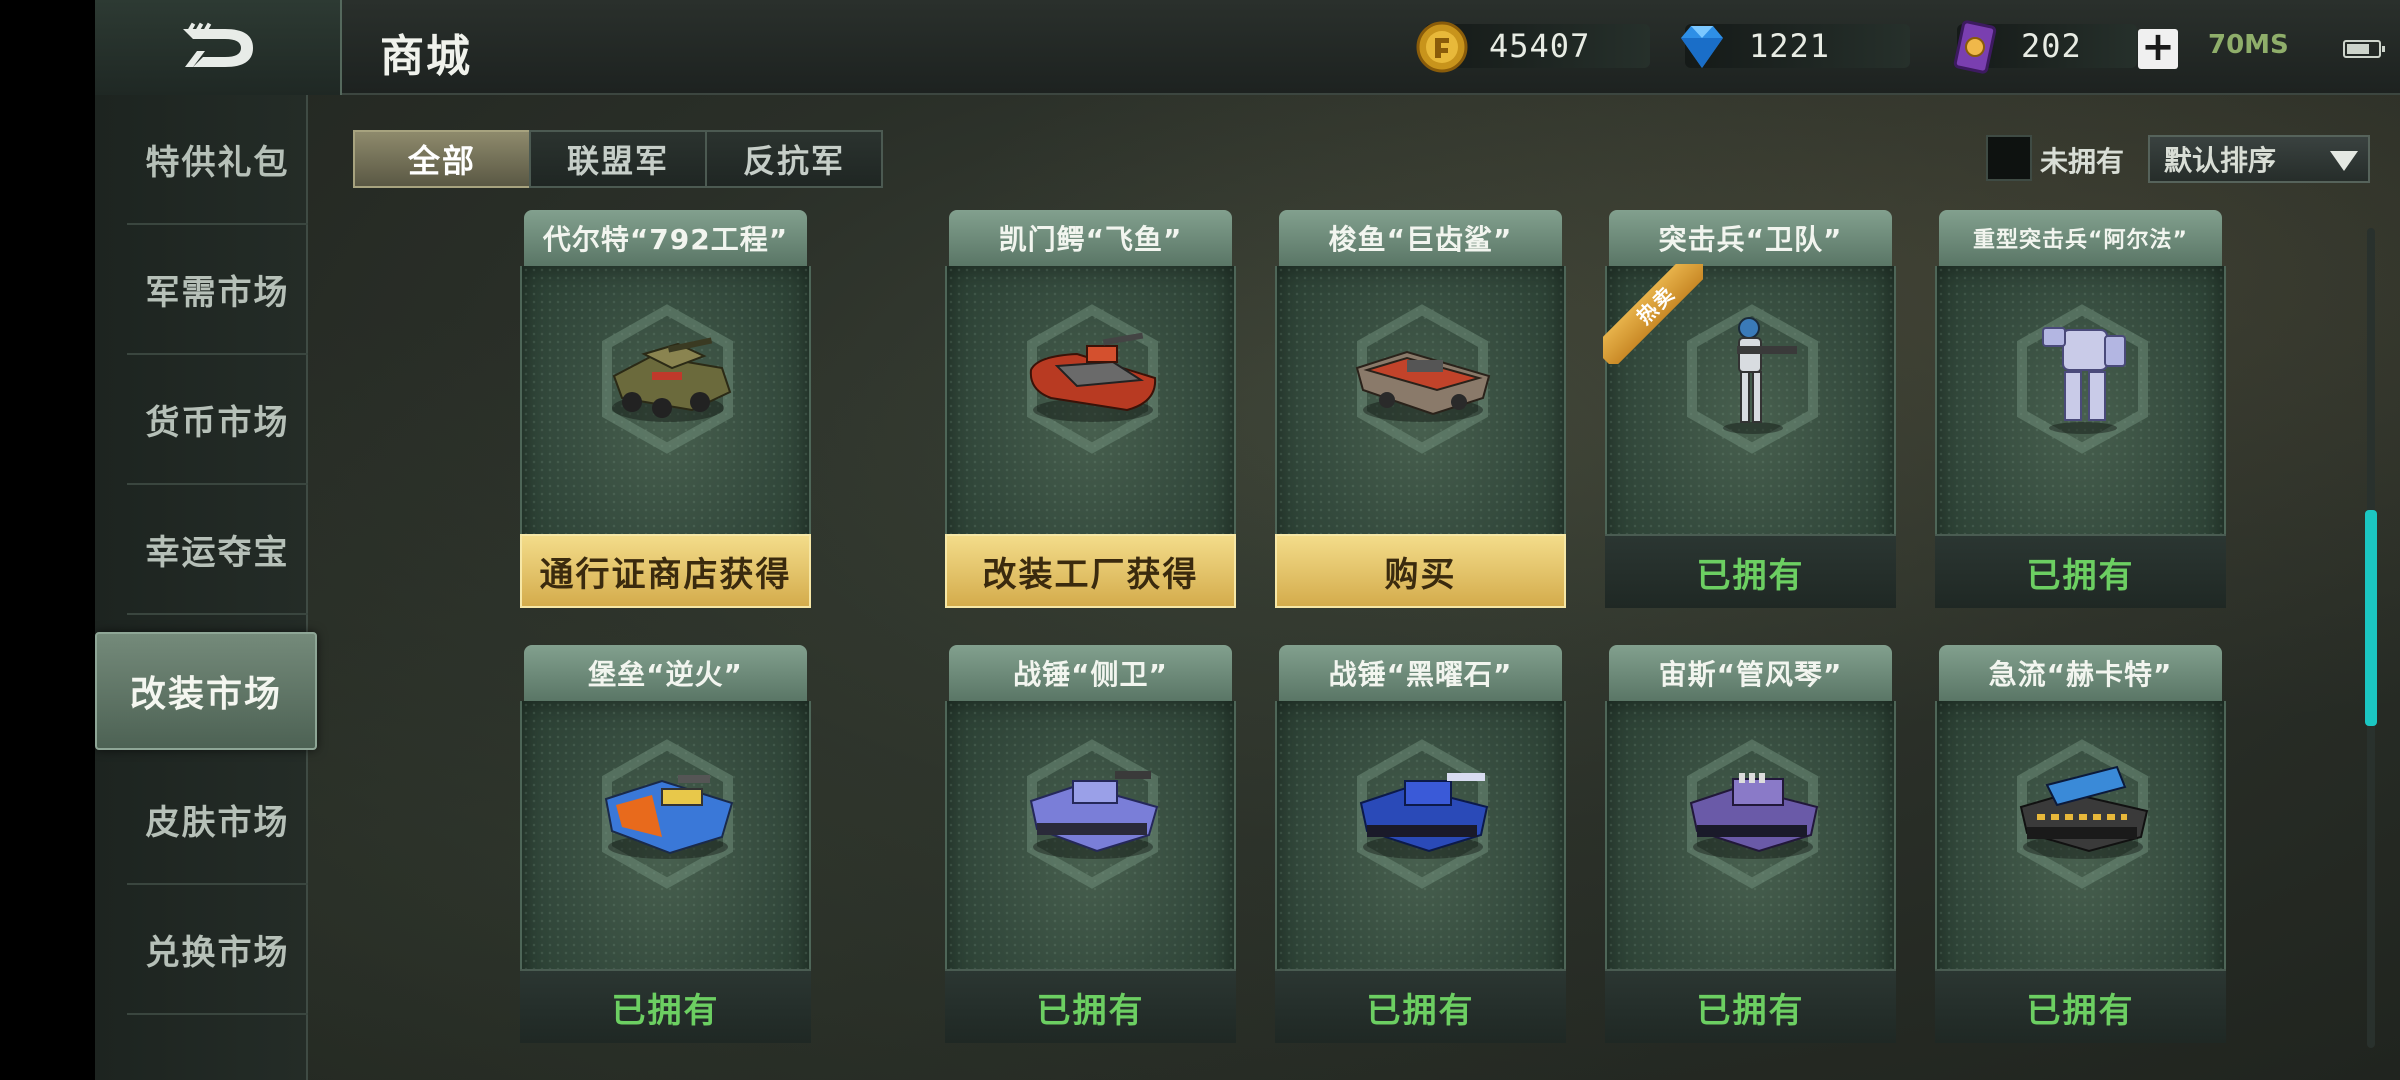 The image size is (2400, 1080). What do you see at coordinates (217, 820) in the screenshot?
I see `sidebar-item-skin-market: 皮肤市场` at bounding box center [217, 820].